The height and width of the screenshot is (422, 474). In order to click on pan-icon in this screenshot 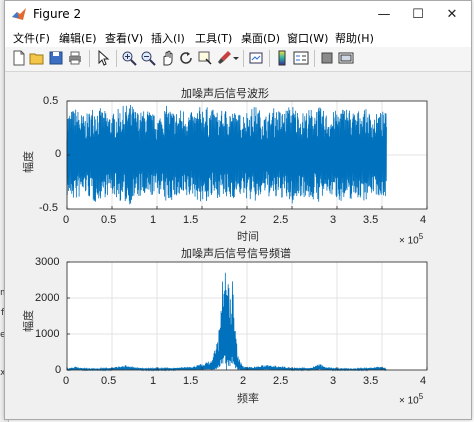, I will do `click(167, 58)`.